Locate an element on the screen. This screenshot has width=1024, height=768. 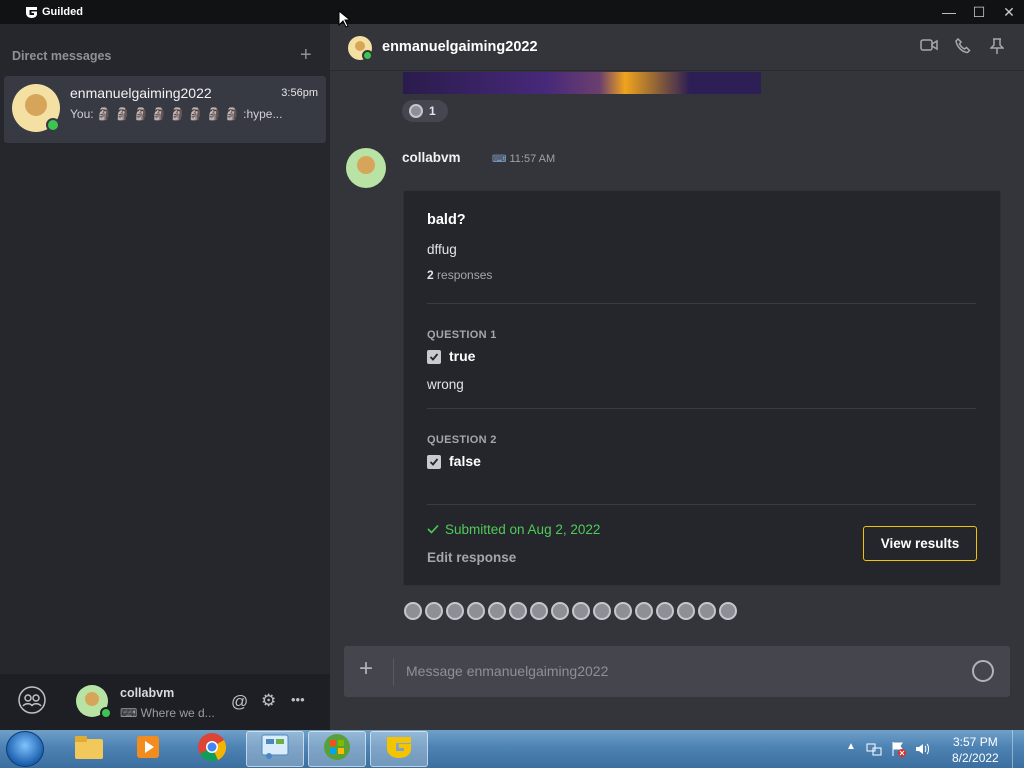
taskbar-control-panel is located at coordinates (275, 749).